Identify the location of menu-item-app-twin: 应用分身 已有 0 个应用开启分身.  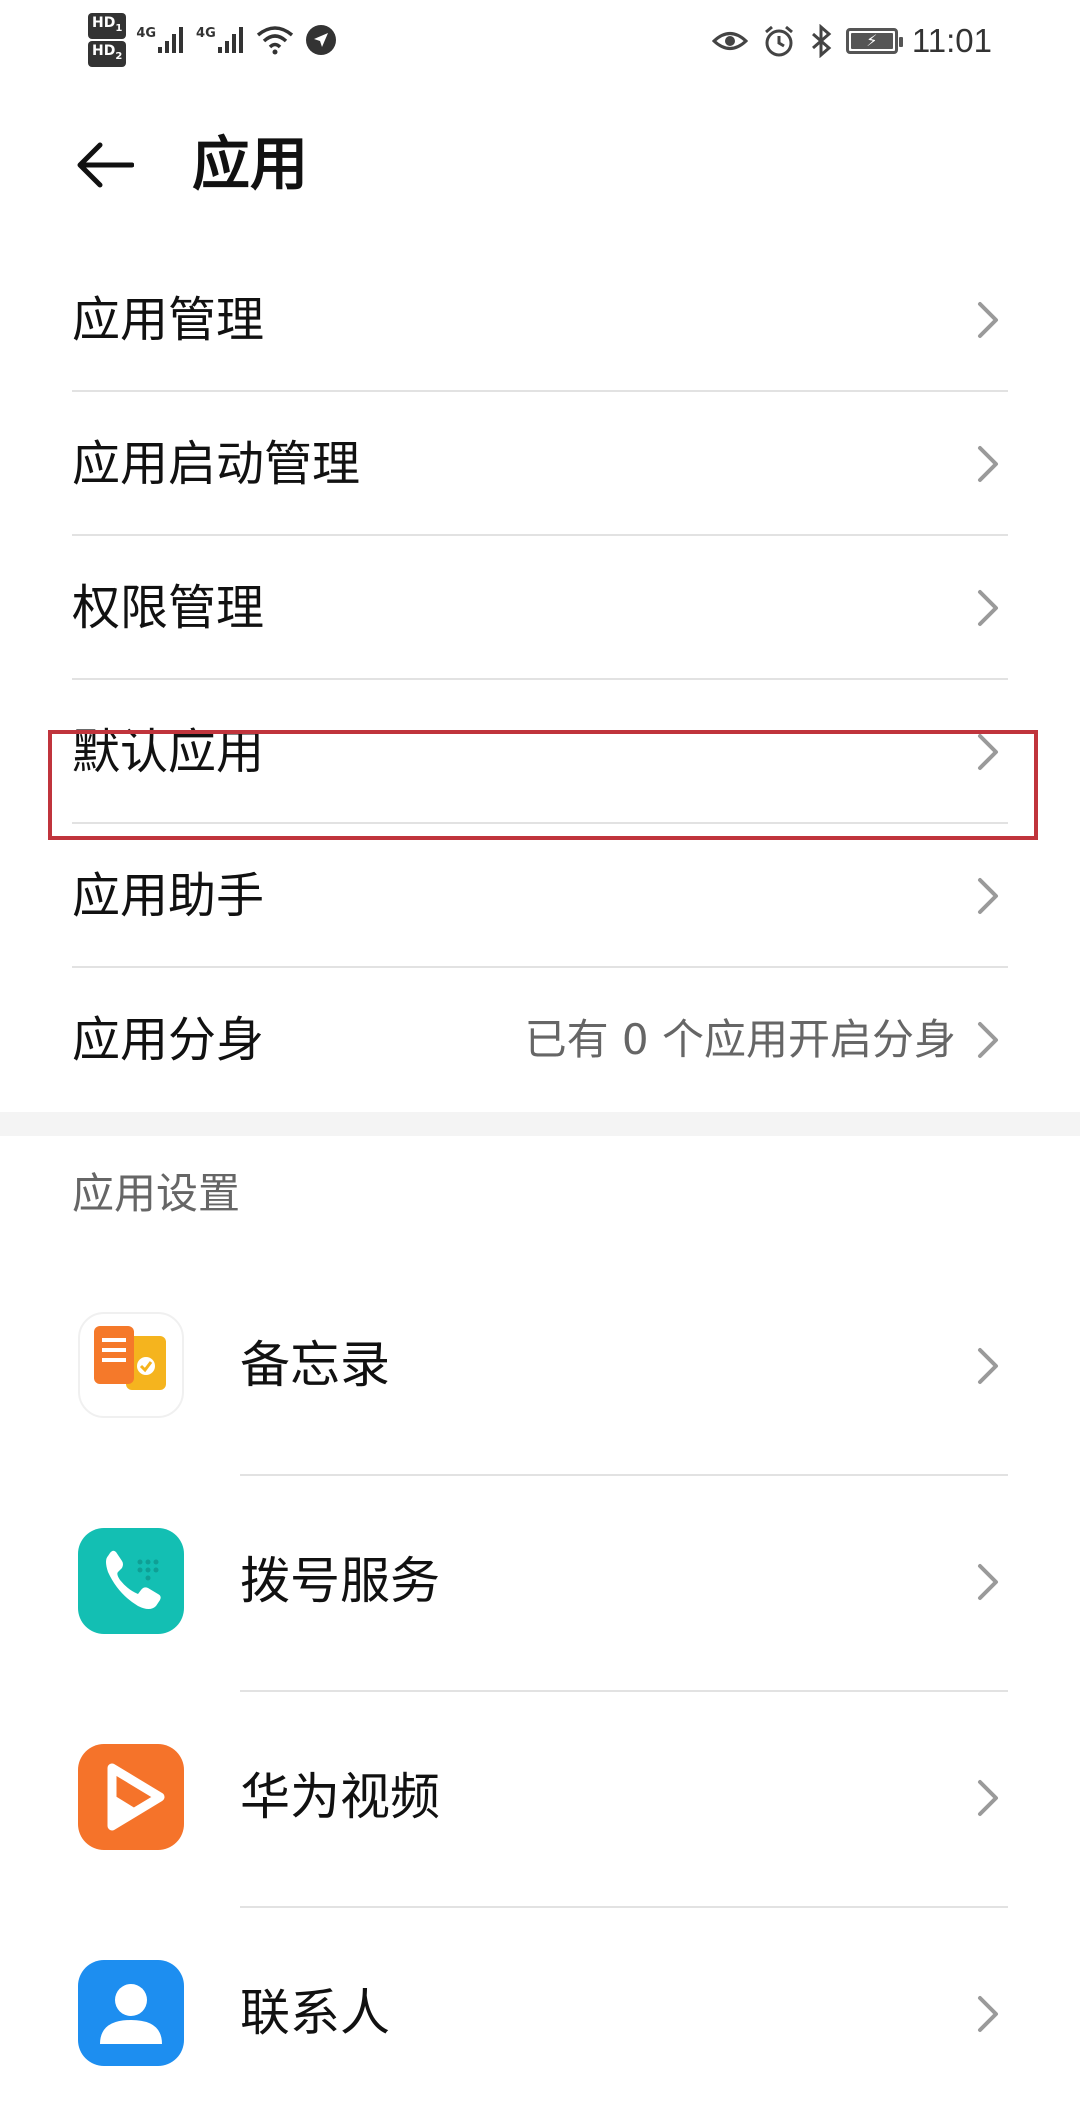
(540, 1040).